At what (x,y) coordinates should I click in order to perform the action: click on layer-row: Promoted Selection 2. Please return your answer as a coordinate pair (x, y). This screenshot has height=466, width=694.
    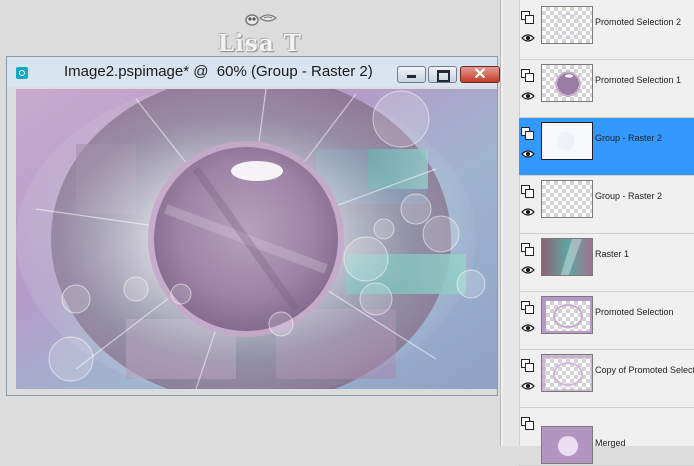
    Looking at the image, I should click on (606, 31).